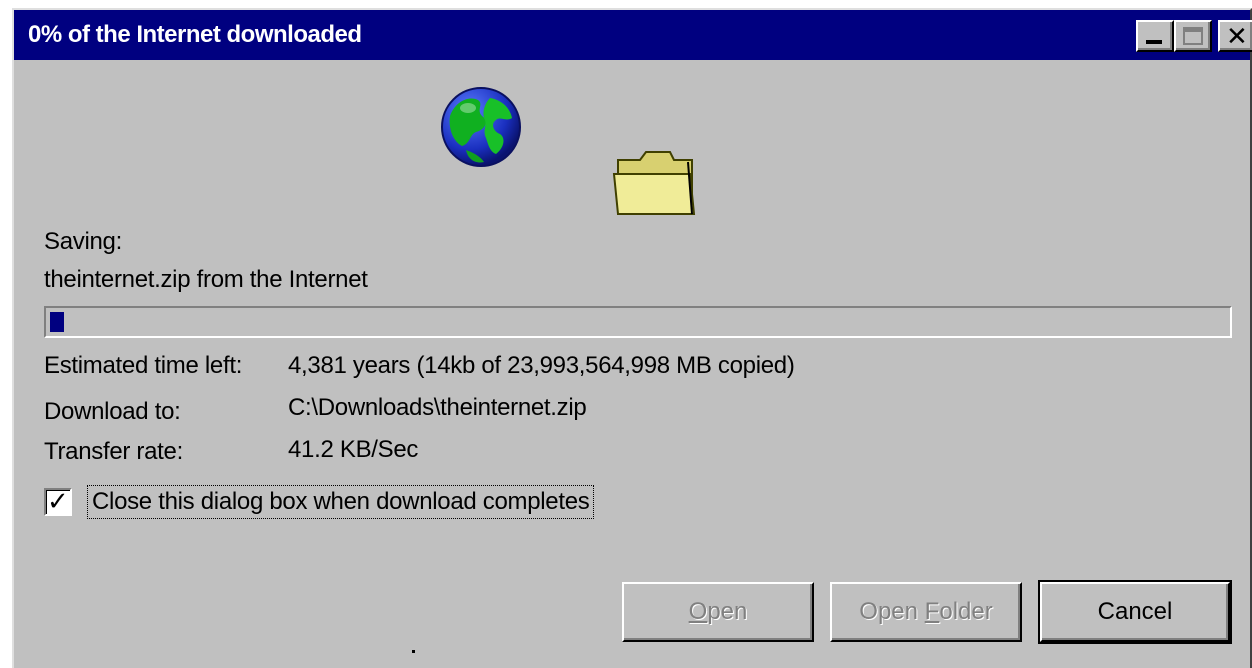  Describe the element at coordinates (1154, 42) in the screenshot. I see `minimize-icon` at that location.